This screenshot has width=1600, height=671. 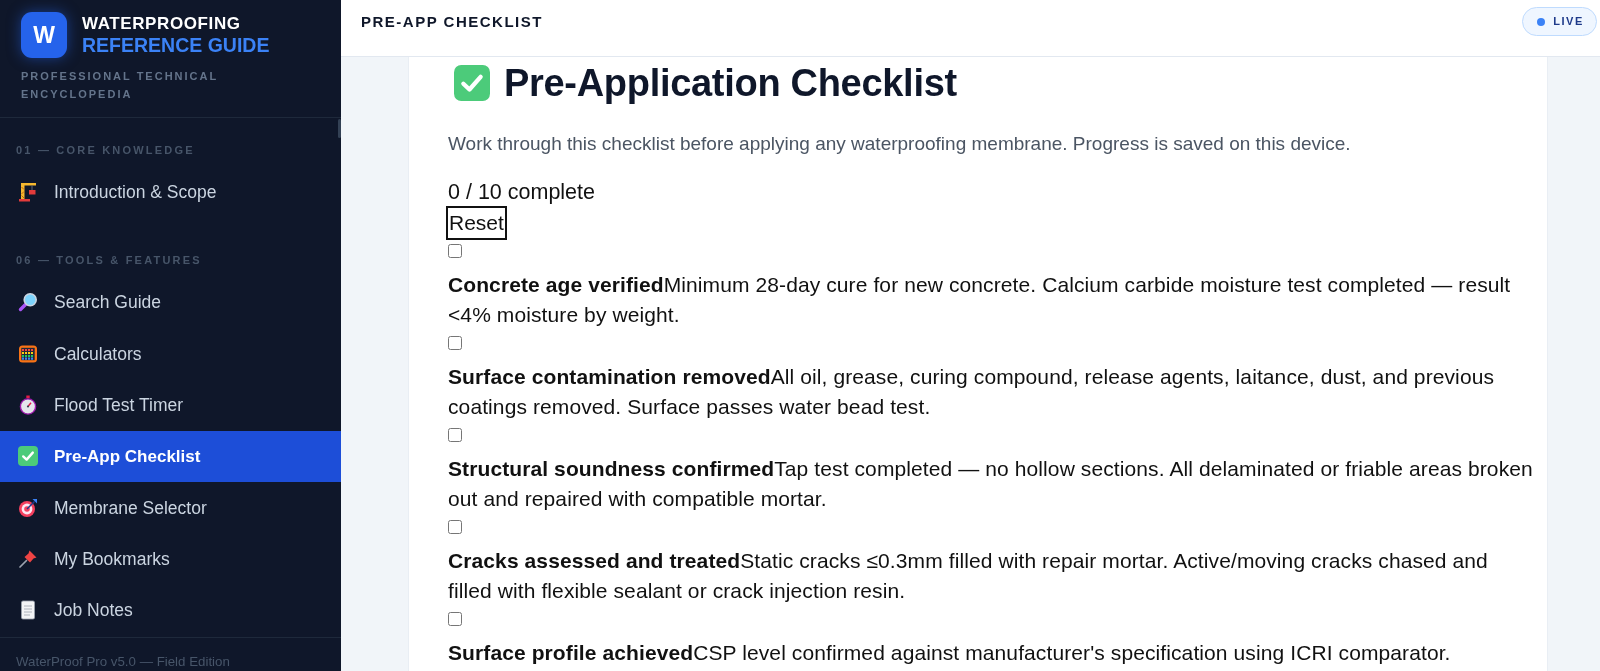 What do you see at coordinates (968, 576) in the screenshot?
I see `checklist-item-text: Cracks assessed and treatedStatic cracks ≤0.3mm filled with repair mortar. Active/moving cracks chased and filled with flexible sealant or crack injection resin.` at bounding box center [968, 576].